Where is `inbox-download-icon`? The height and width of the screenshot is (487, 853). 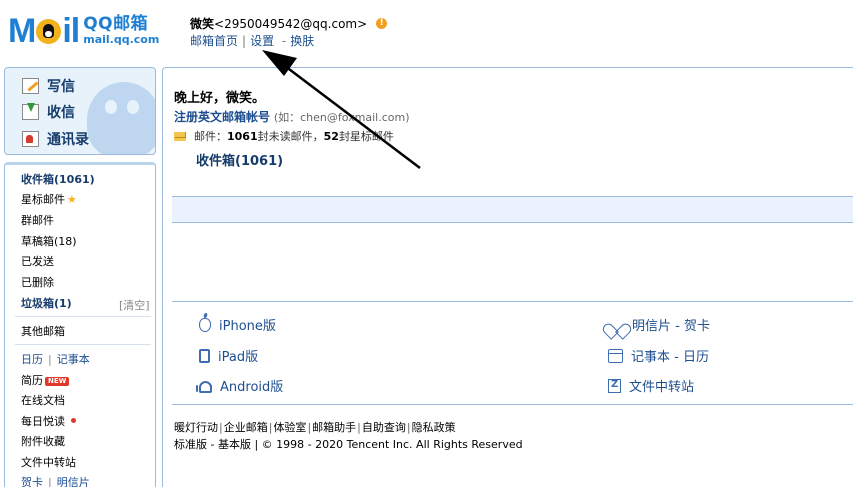
inbox-download-icon is located at coordinates (30, 111).